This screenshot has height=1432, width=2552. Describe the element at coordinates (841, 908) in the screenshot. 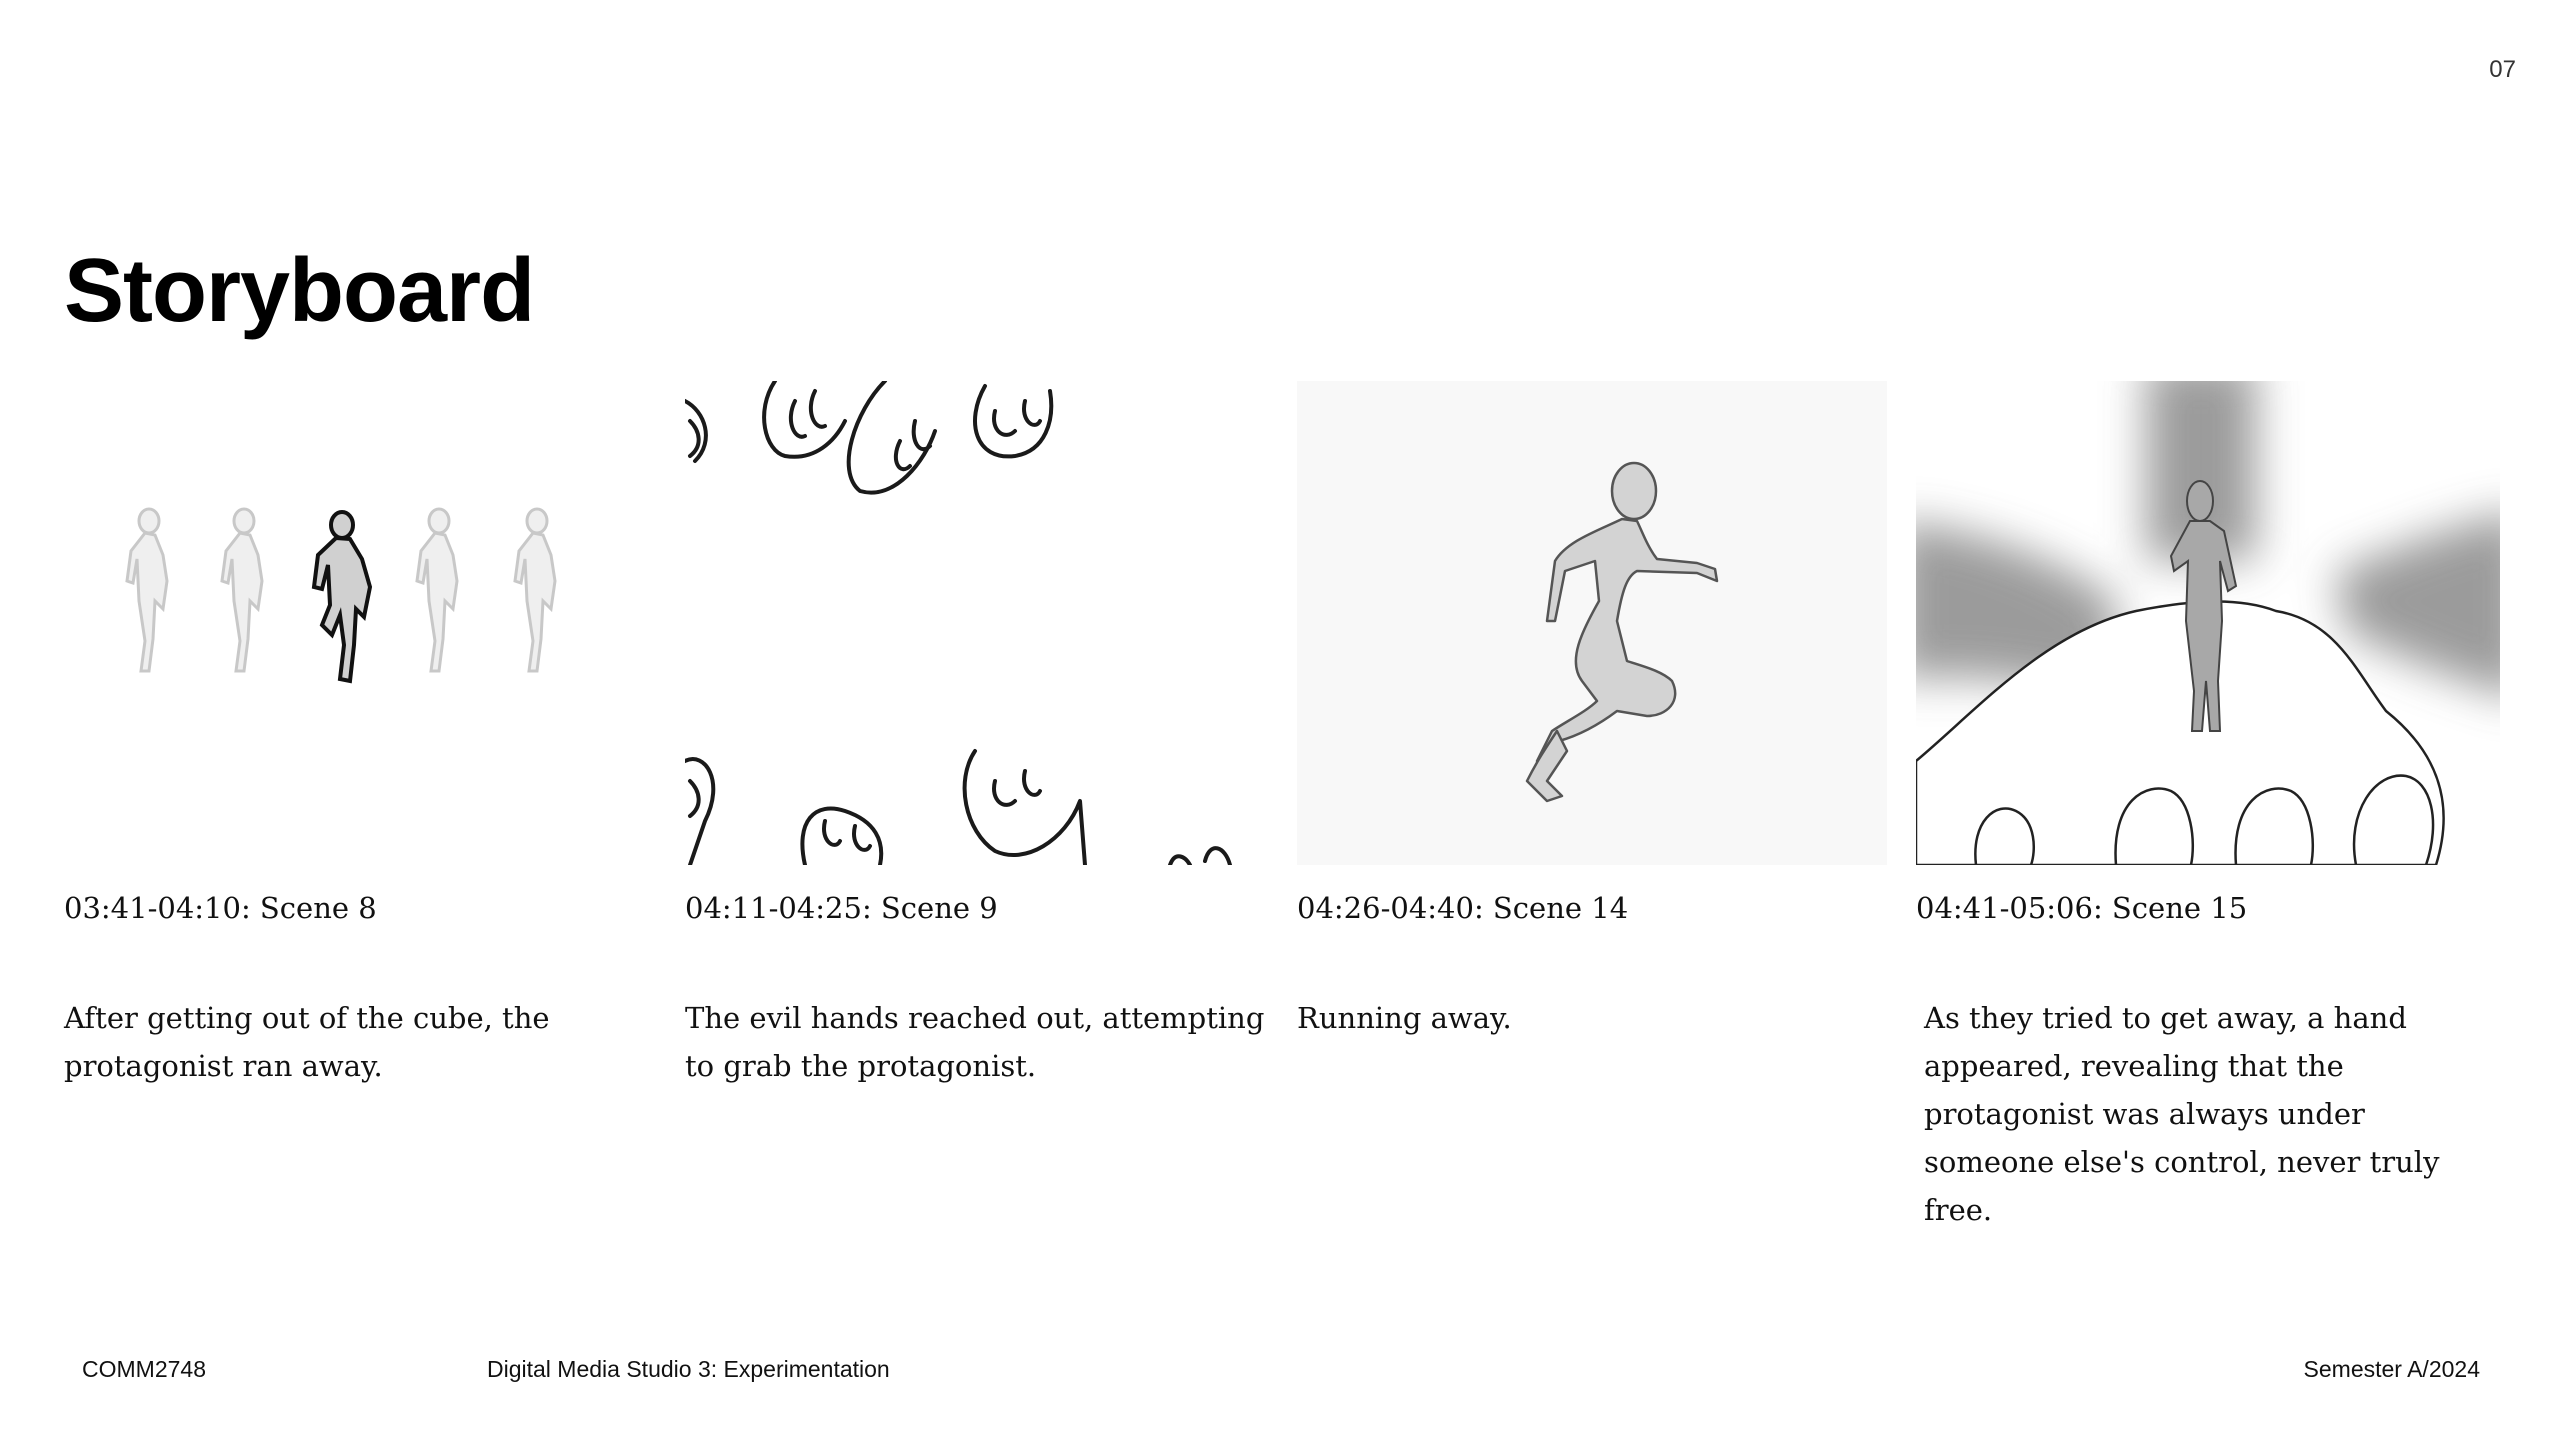

I see `scene-timecode: 04:11-04:25: Scene 9` at that location.